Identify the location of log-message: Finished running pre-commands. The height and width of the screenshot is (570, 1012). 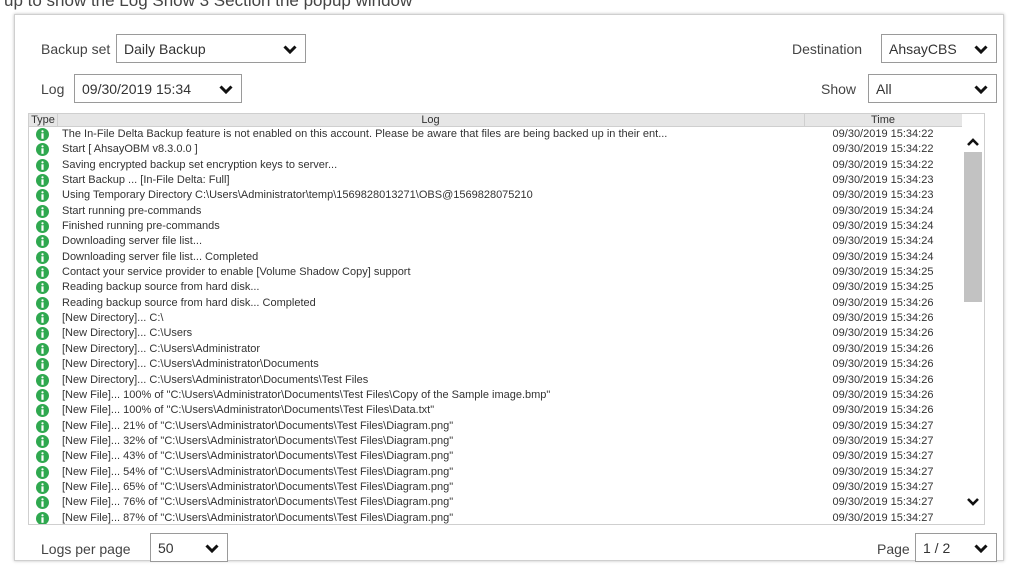
(141, 226).